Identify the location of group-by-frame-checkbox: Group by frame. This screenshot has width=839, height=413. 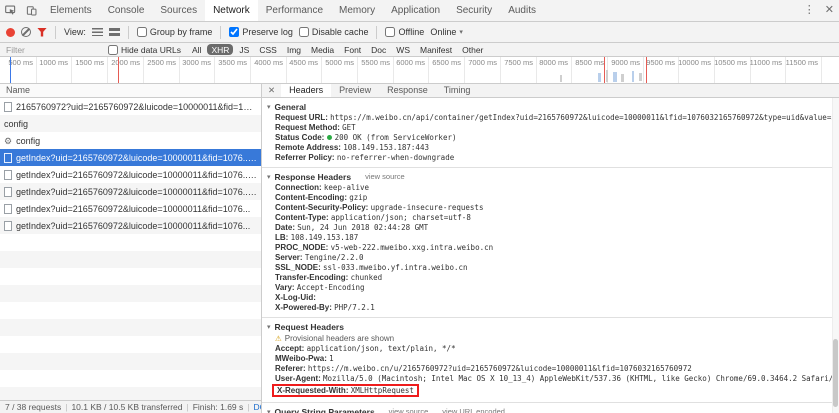
(174, 32).